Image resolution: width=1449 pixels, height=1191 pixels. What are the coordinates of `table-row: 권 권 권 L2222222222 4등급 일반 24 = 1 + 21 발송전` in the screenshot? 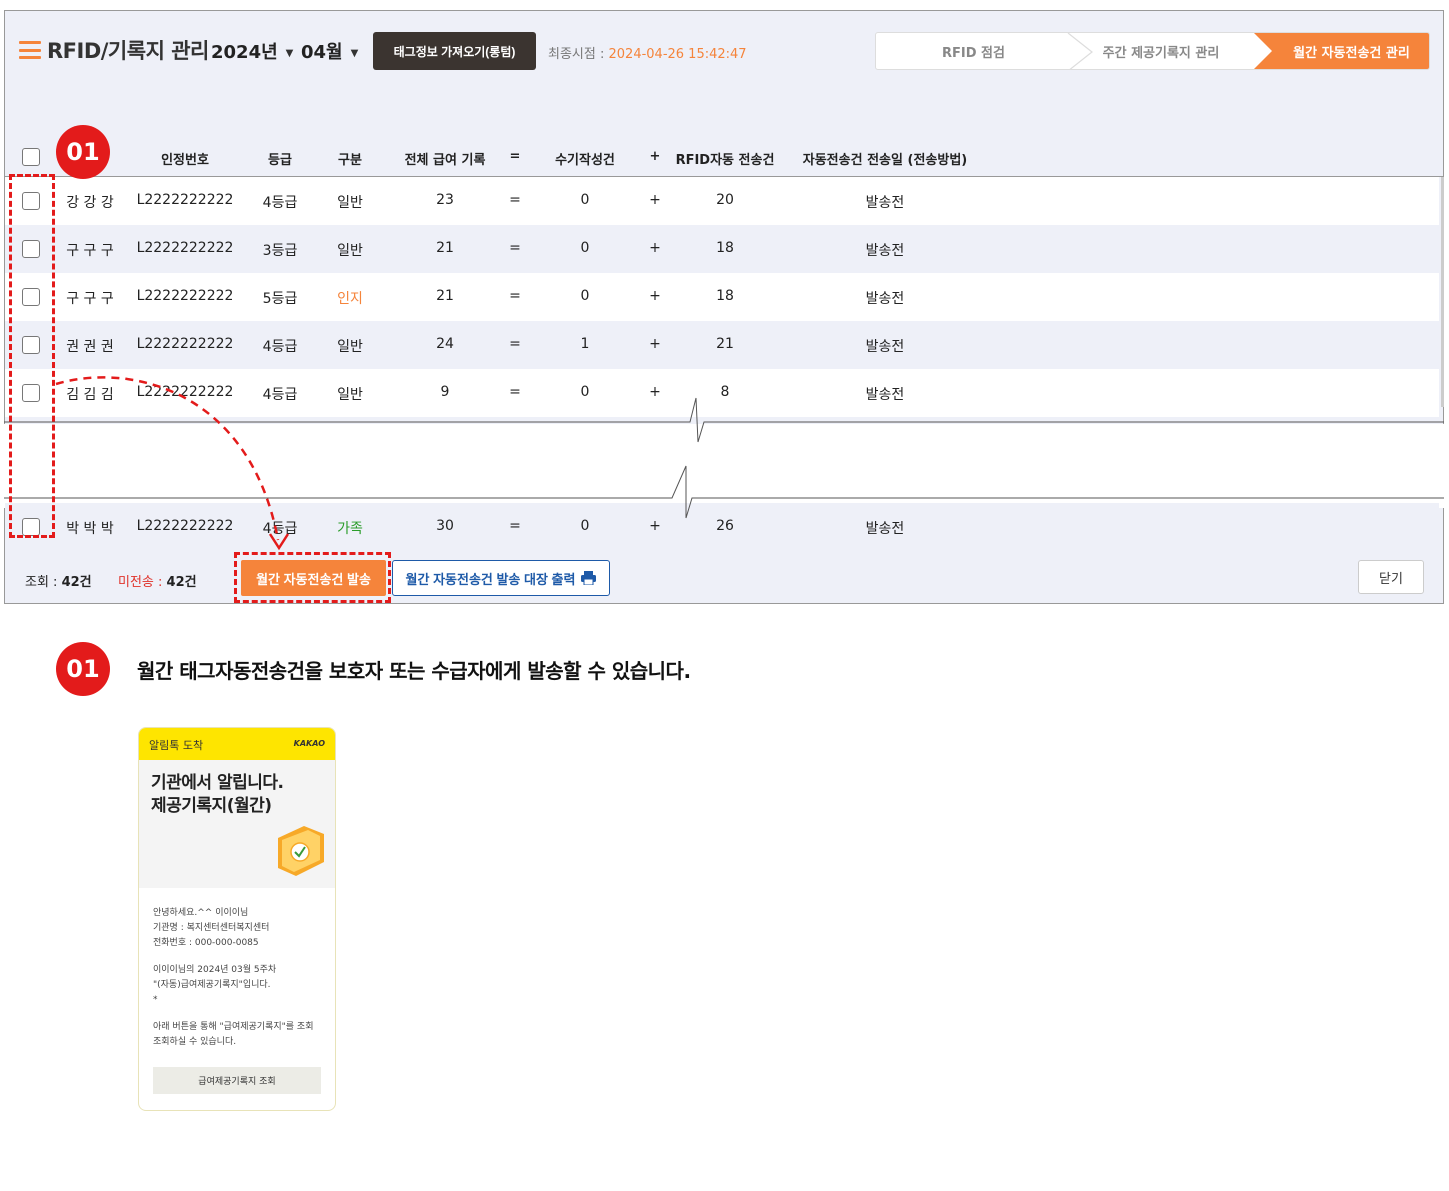 It's located at (722, 345).